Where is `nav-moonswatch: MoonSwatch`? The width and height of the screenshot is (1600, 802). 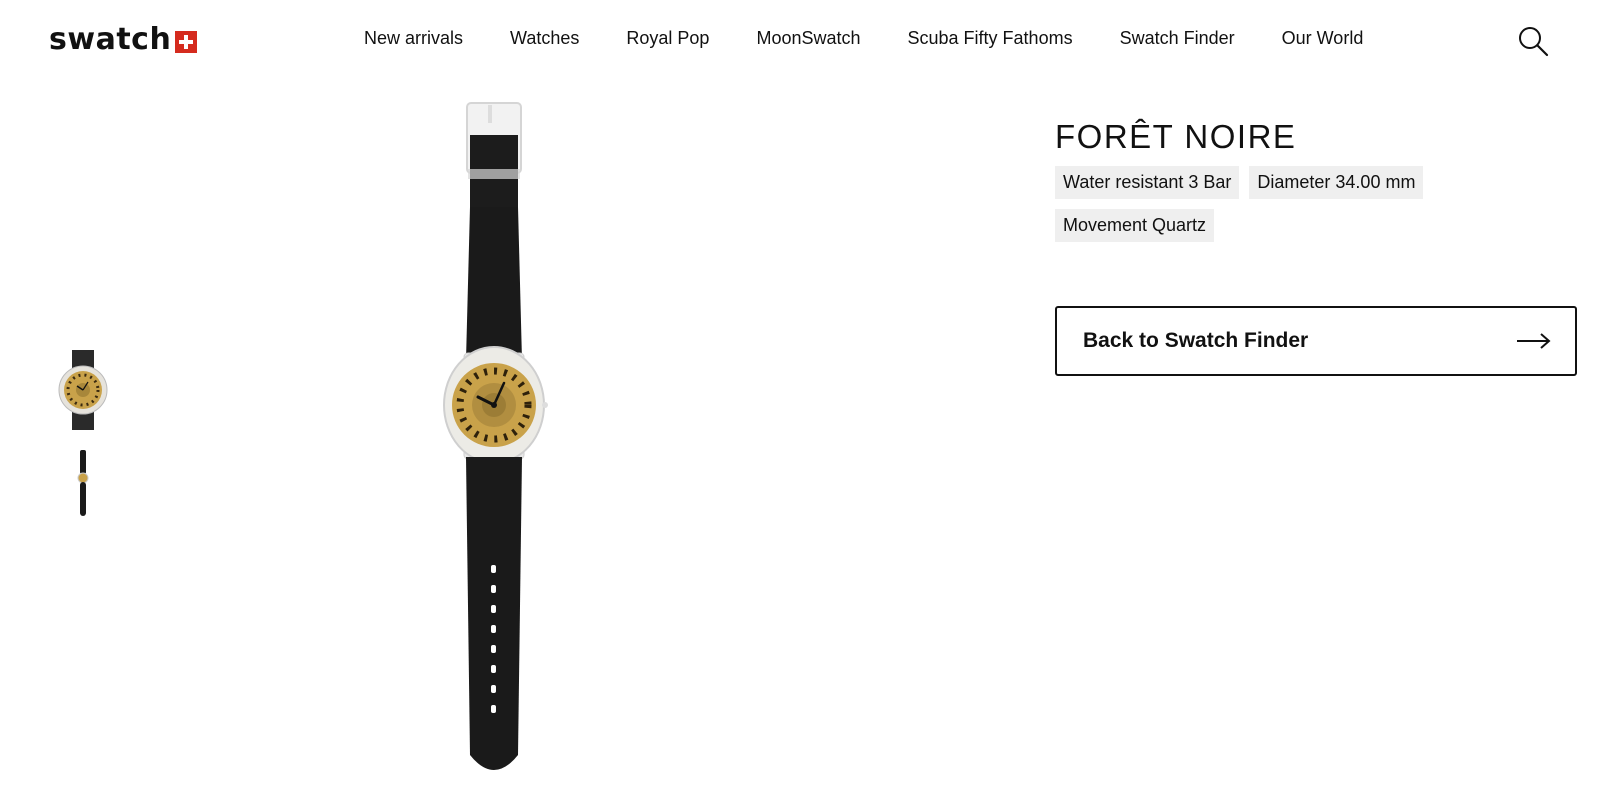 nav-moonswatch: MoonSwatch is located at coordinates (808, 38).